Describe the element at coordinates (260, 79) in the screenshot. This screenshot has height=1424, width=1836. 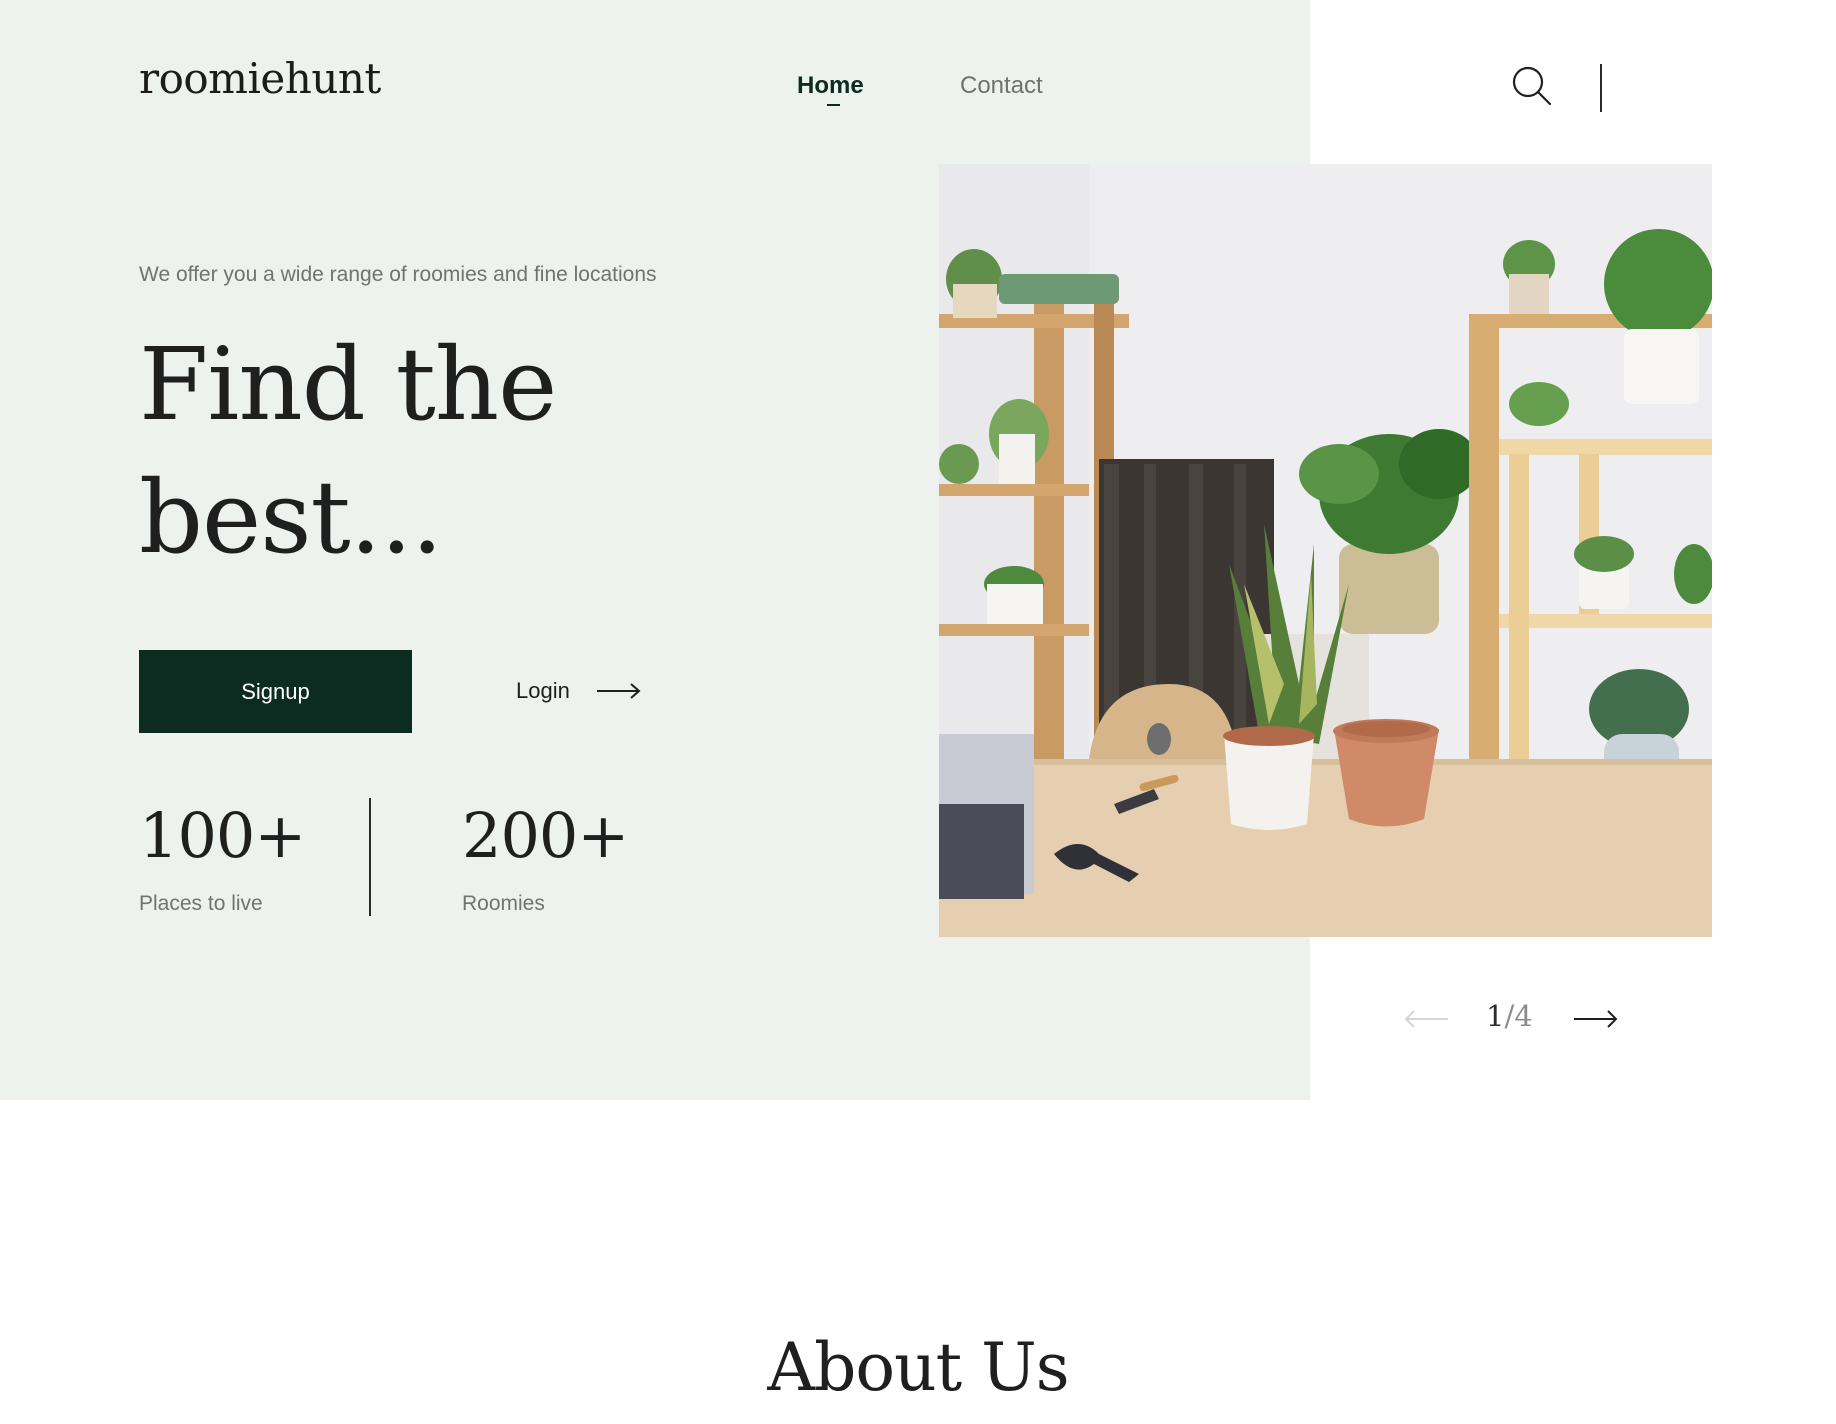
I see `site-logo: roomiehunt` at that location.